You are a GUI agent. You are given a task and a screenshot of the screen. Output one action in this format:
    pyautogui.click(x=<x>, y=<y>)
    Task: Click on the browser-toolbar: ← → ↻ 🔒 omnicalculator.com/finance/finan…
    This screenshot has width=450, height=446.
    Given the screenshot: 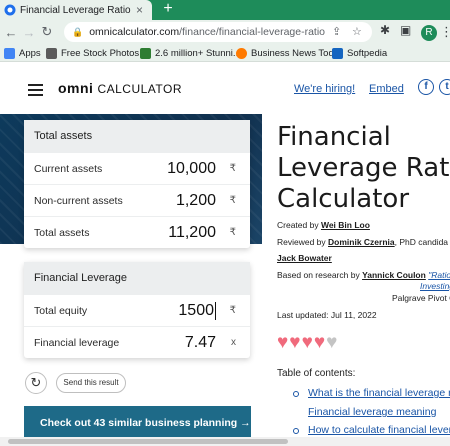 What is the action you would take?
    pyautogui.click(x=225, y=32)
    